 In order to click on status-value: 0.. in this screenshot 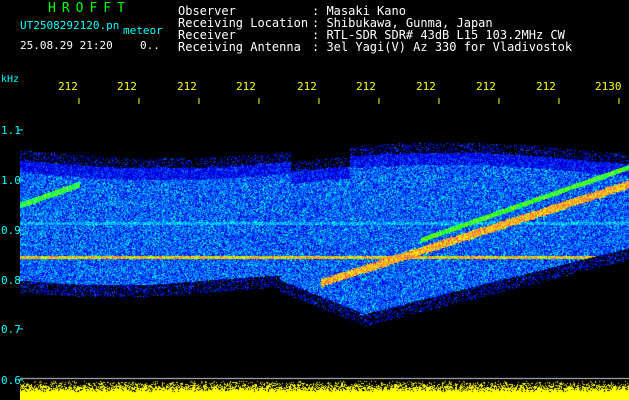, I will do `click(150, 45)`.